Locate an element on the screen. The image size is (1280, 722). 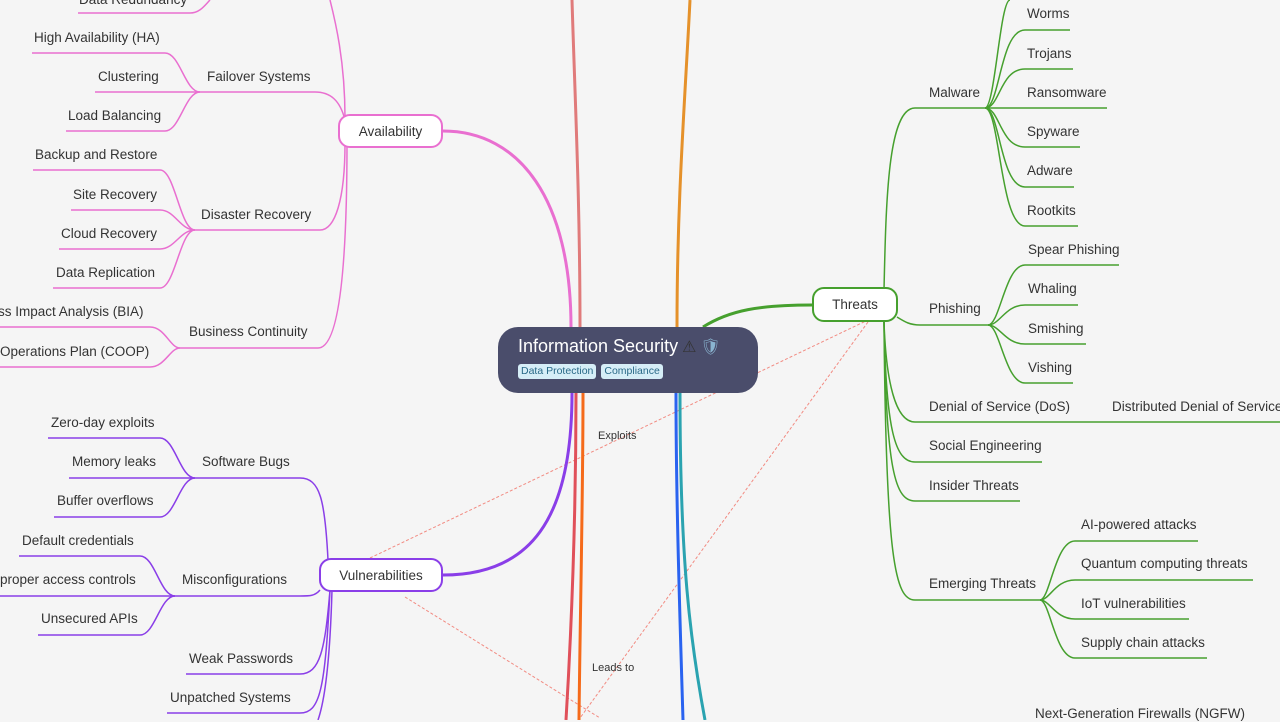
subtopic-social-engineering: Social Engineering is located at coordinates (985, 446).